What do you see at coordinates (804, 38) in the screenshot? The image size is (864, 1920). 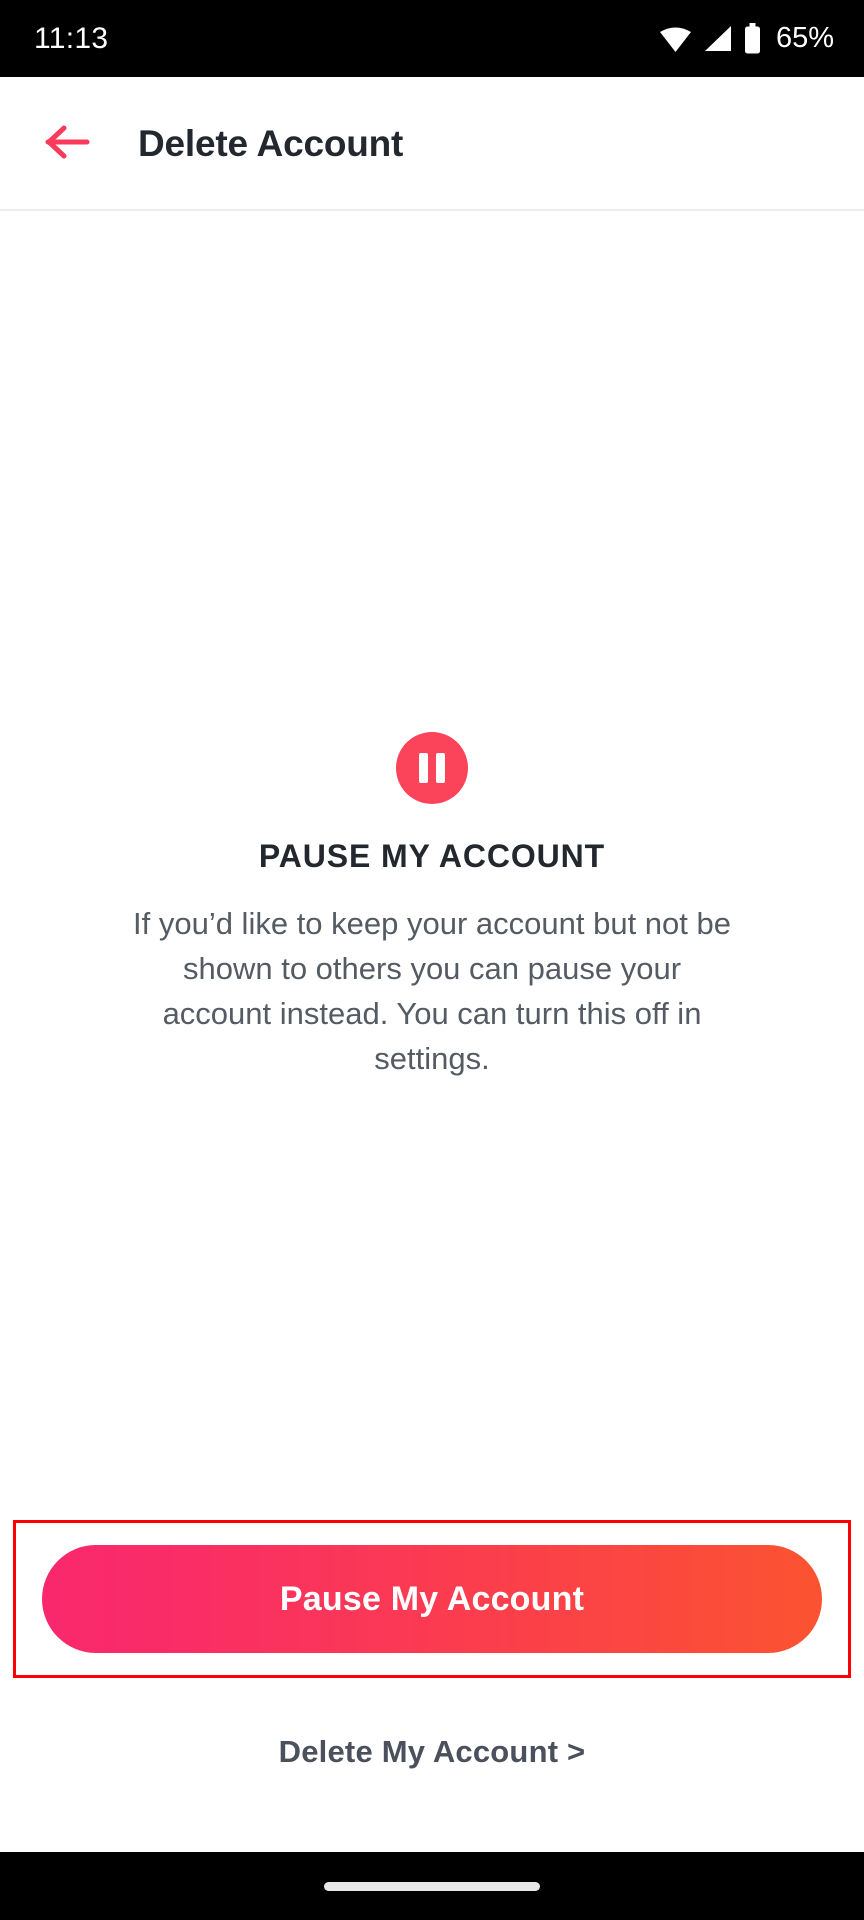 I see `battery-percentage: 65%` at bounding box center [804, 38].